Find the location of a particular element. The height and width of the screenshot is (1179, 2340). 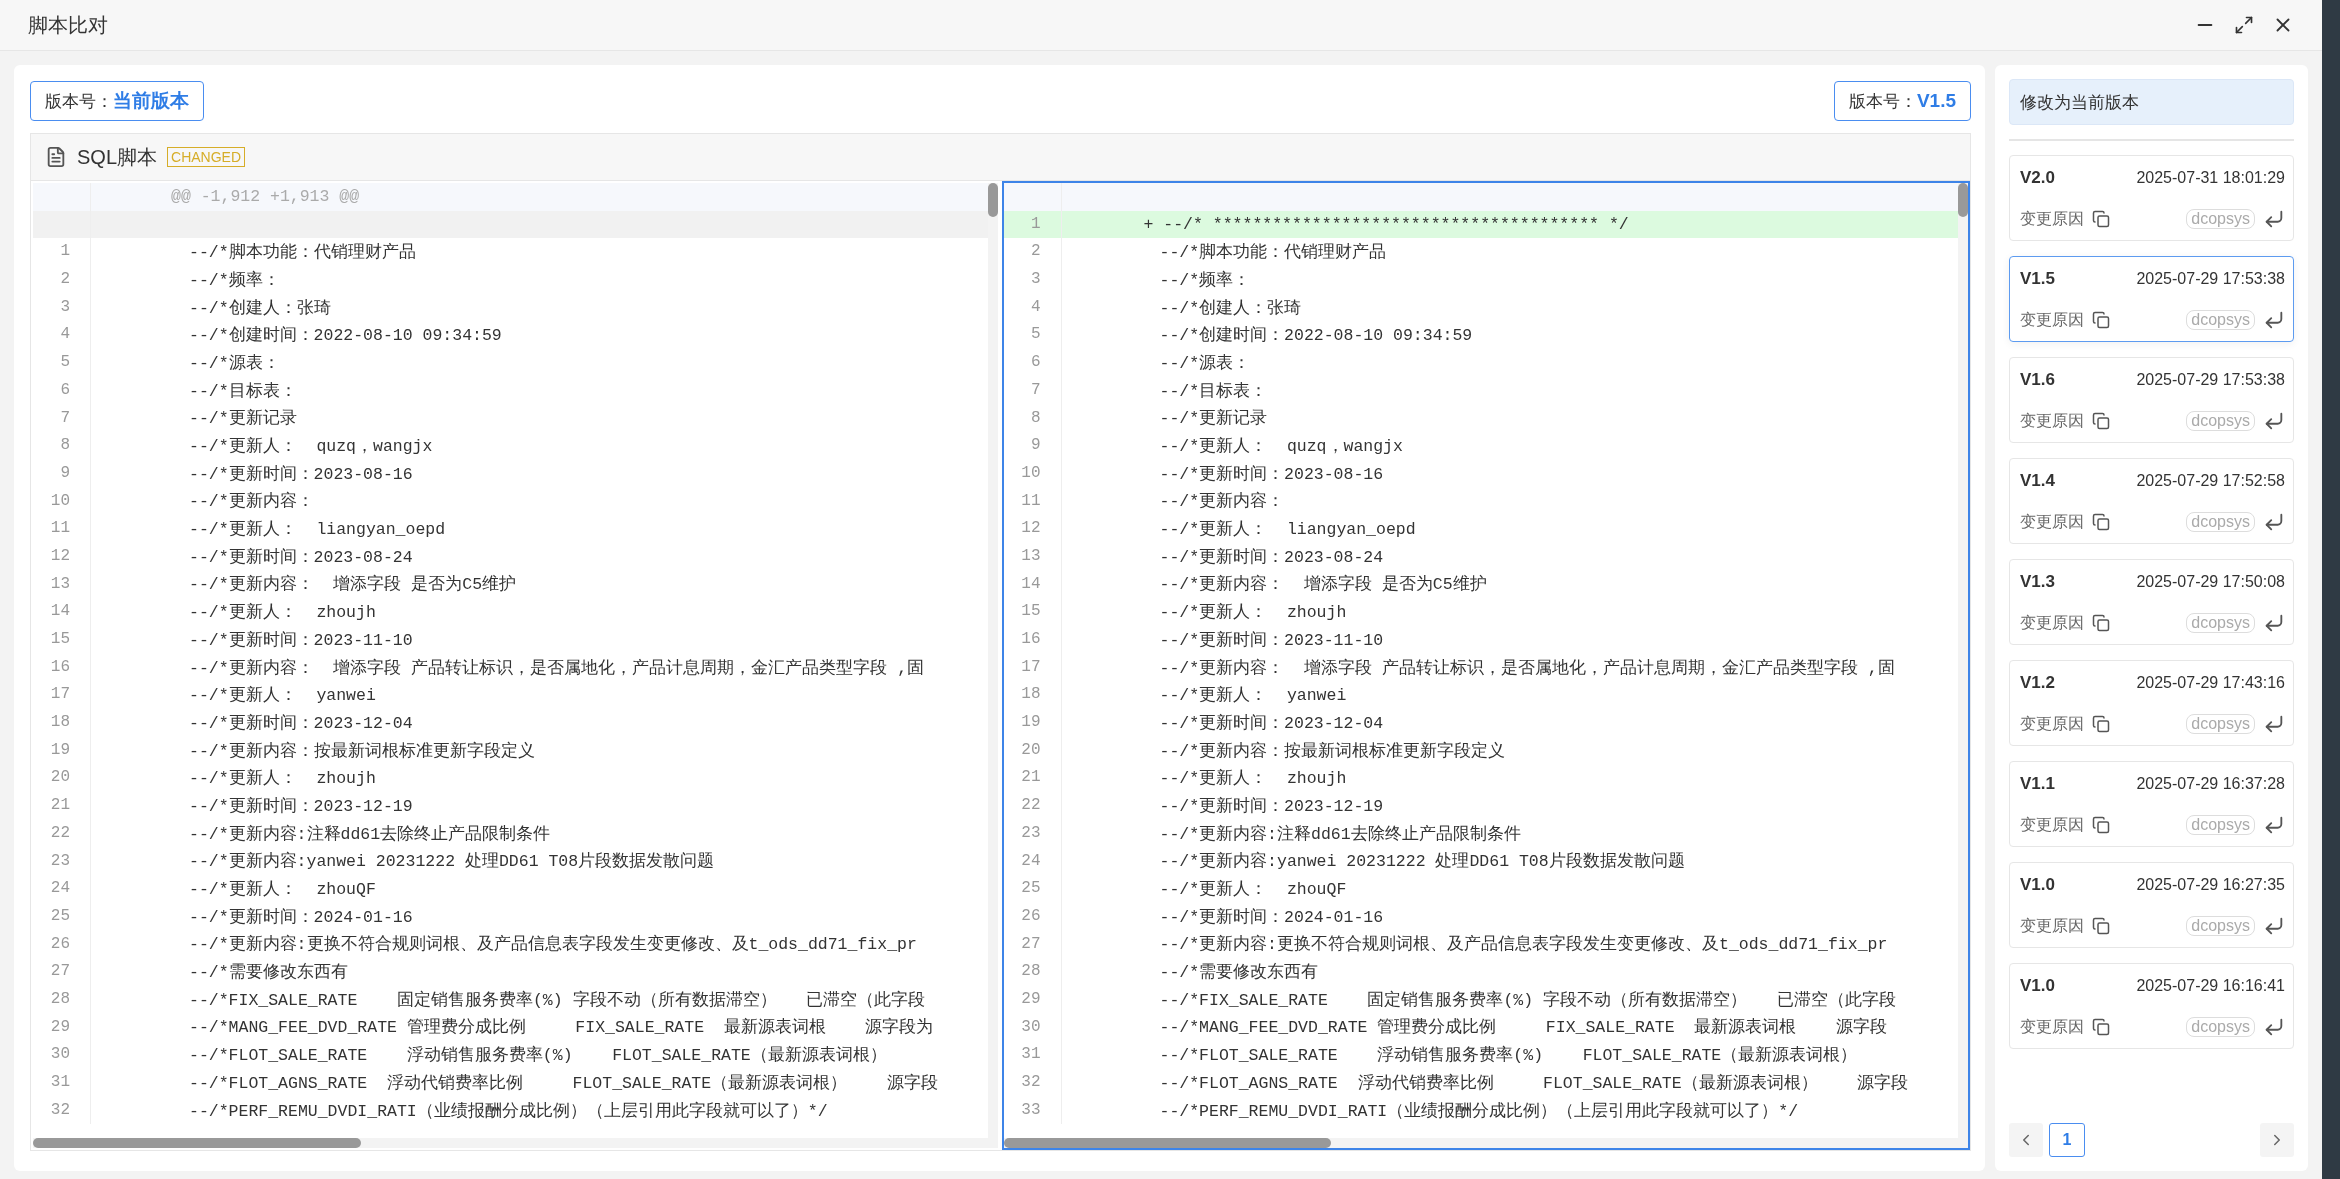

document-icon is located at coordinates (56, 157).